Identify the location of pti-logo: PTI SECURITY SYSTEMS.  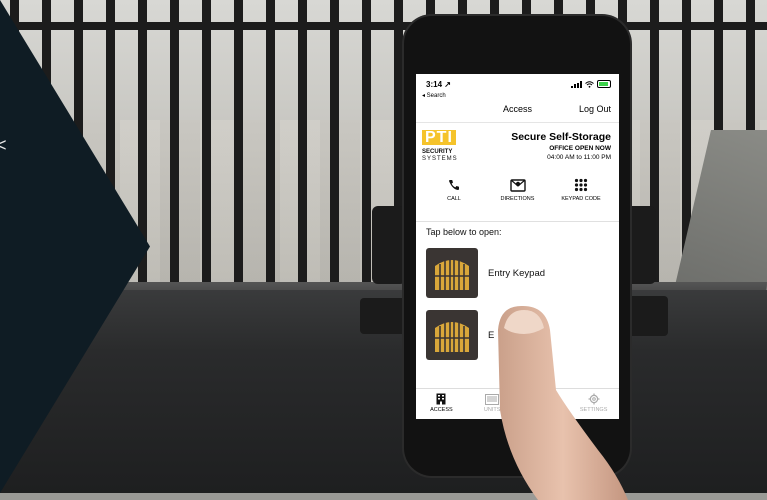
(446, 146).